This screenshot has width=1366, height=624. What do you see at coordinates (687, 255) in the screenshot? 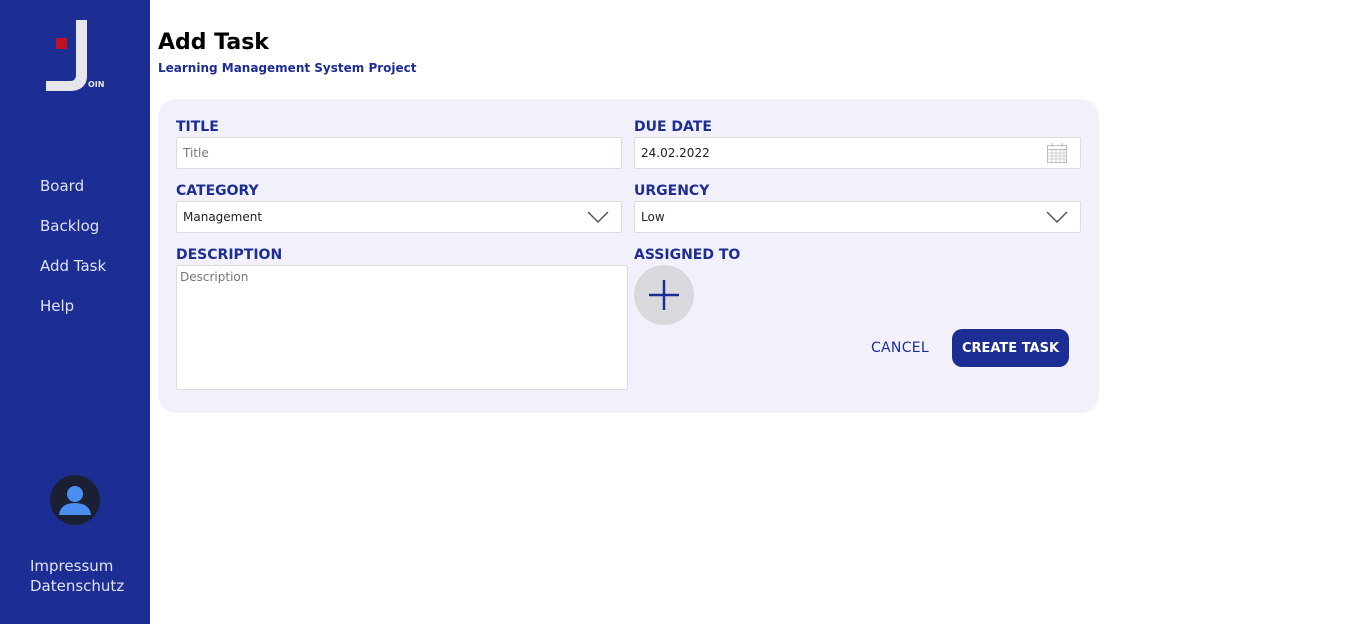
I see `assigned-to-label: ASSIGNED TO` at bounding box center [687, 255].